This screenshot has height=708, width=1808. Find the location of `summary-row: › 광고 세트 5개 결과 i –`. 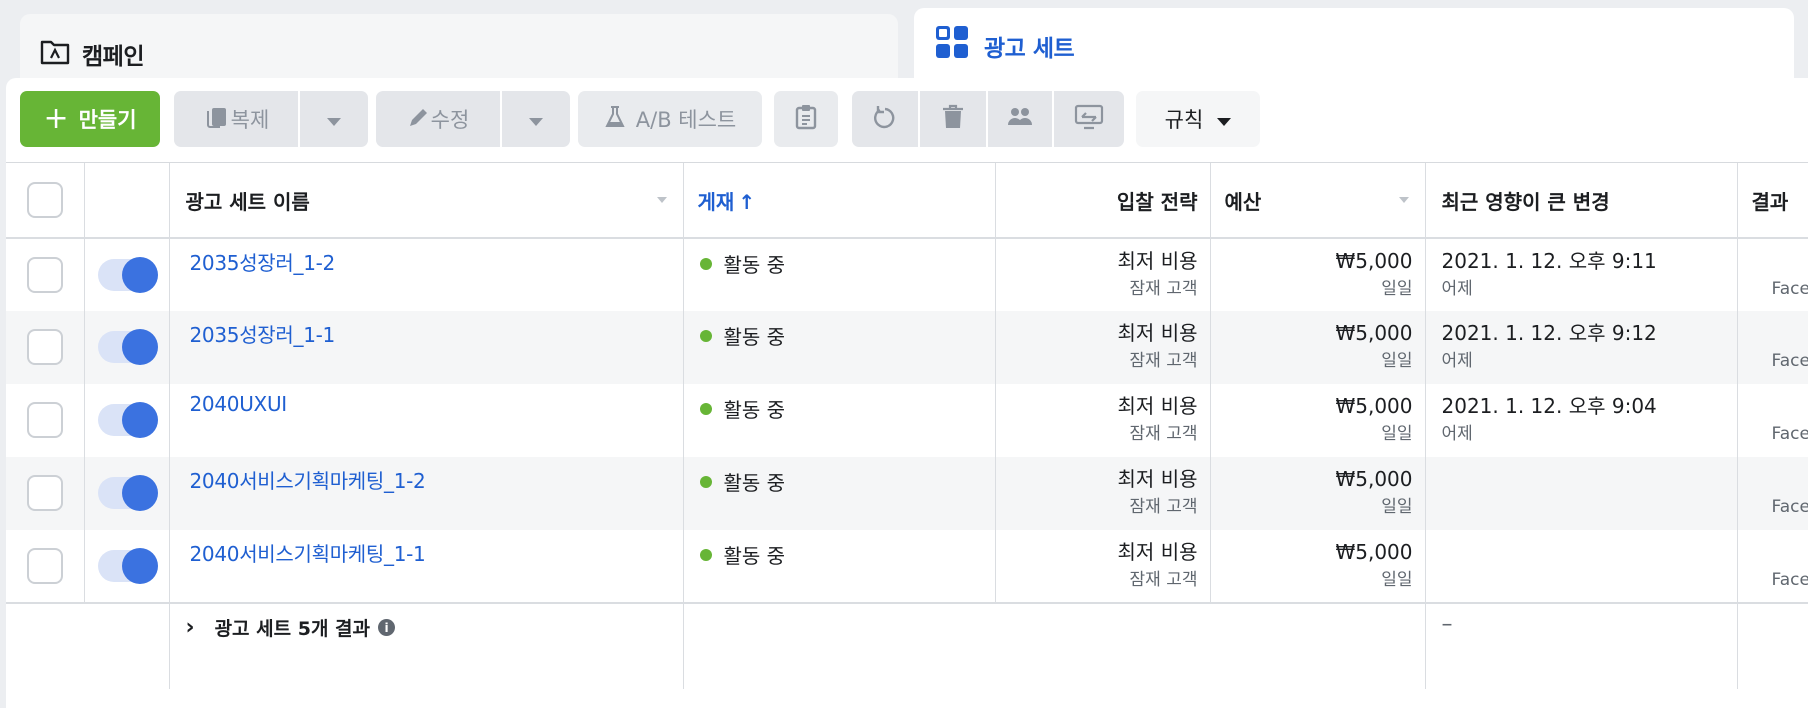

summary-row: › 광고 세트 5개 결과 i – is located at coordinates (907, 646).